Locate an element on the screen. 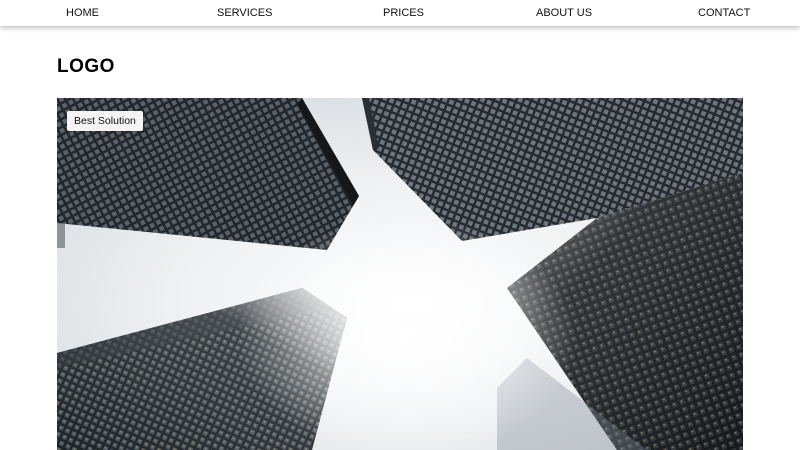  top-navigation-bar: HOME SERVICES PRICES ABOUT US CONTACT is located at coordinates (400, 13).